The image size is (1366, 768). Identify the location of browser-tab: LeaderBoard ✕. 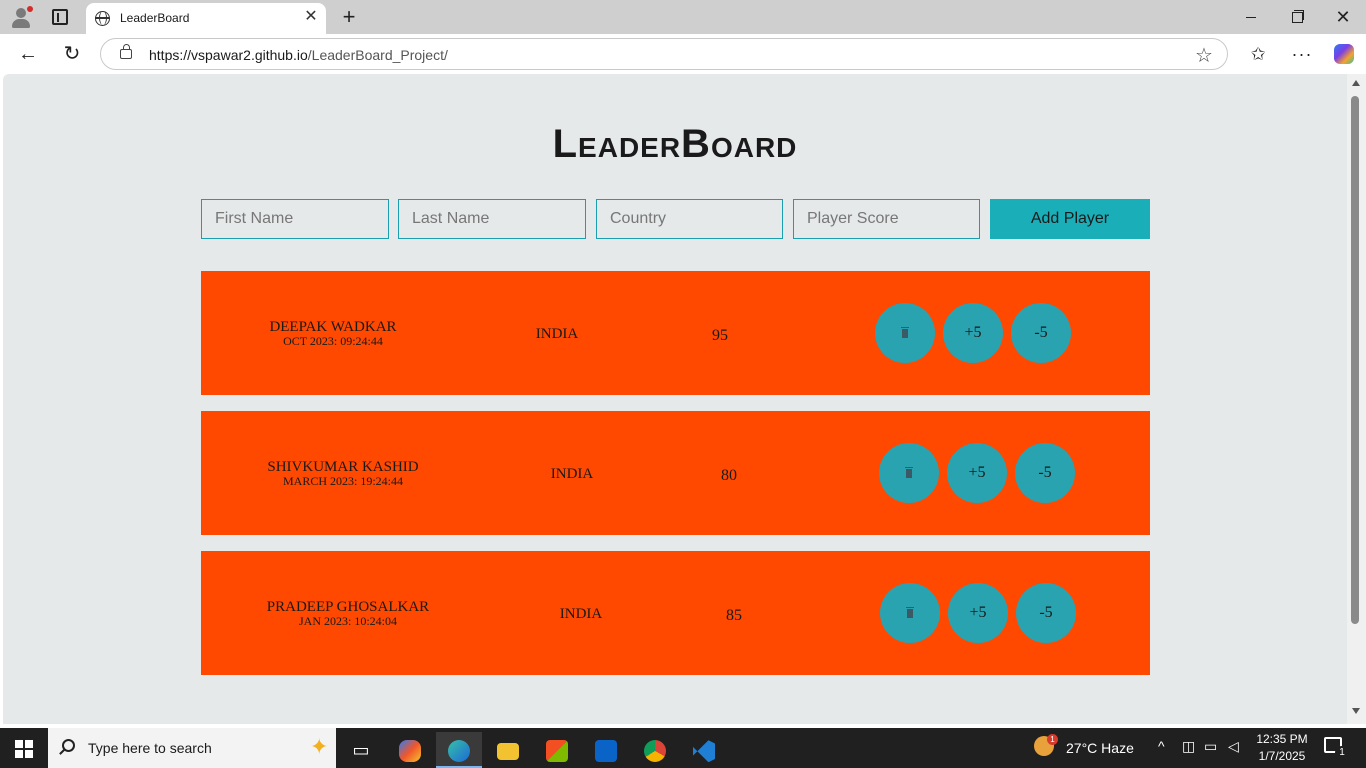
(206, 18).